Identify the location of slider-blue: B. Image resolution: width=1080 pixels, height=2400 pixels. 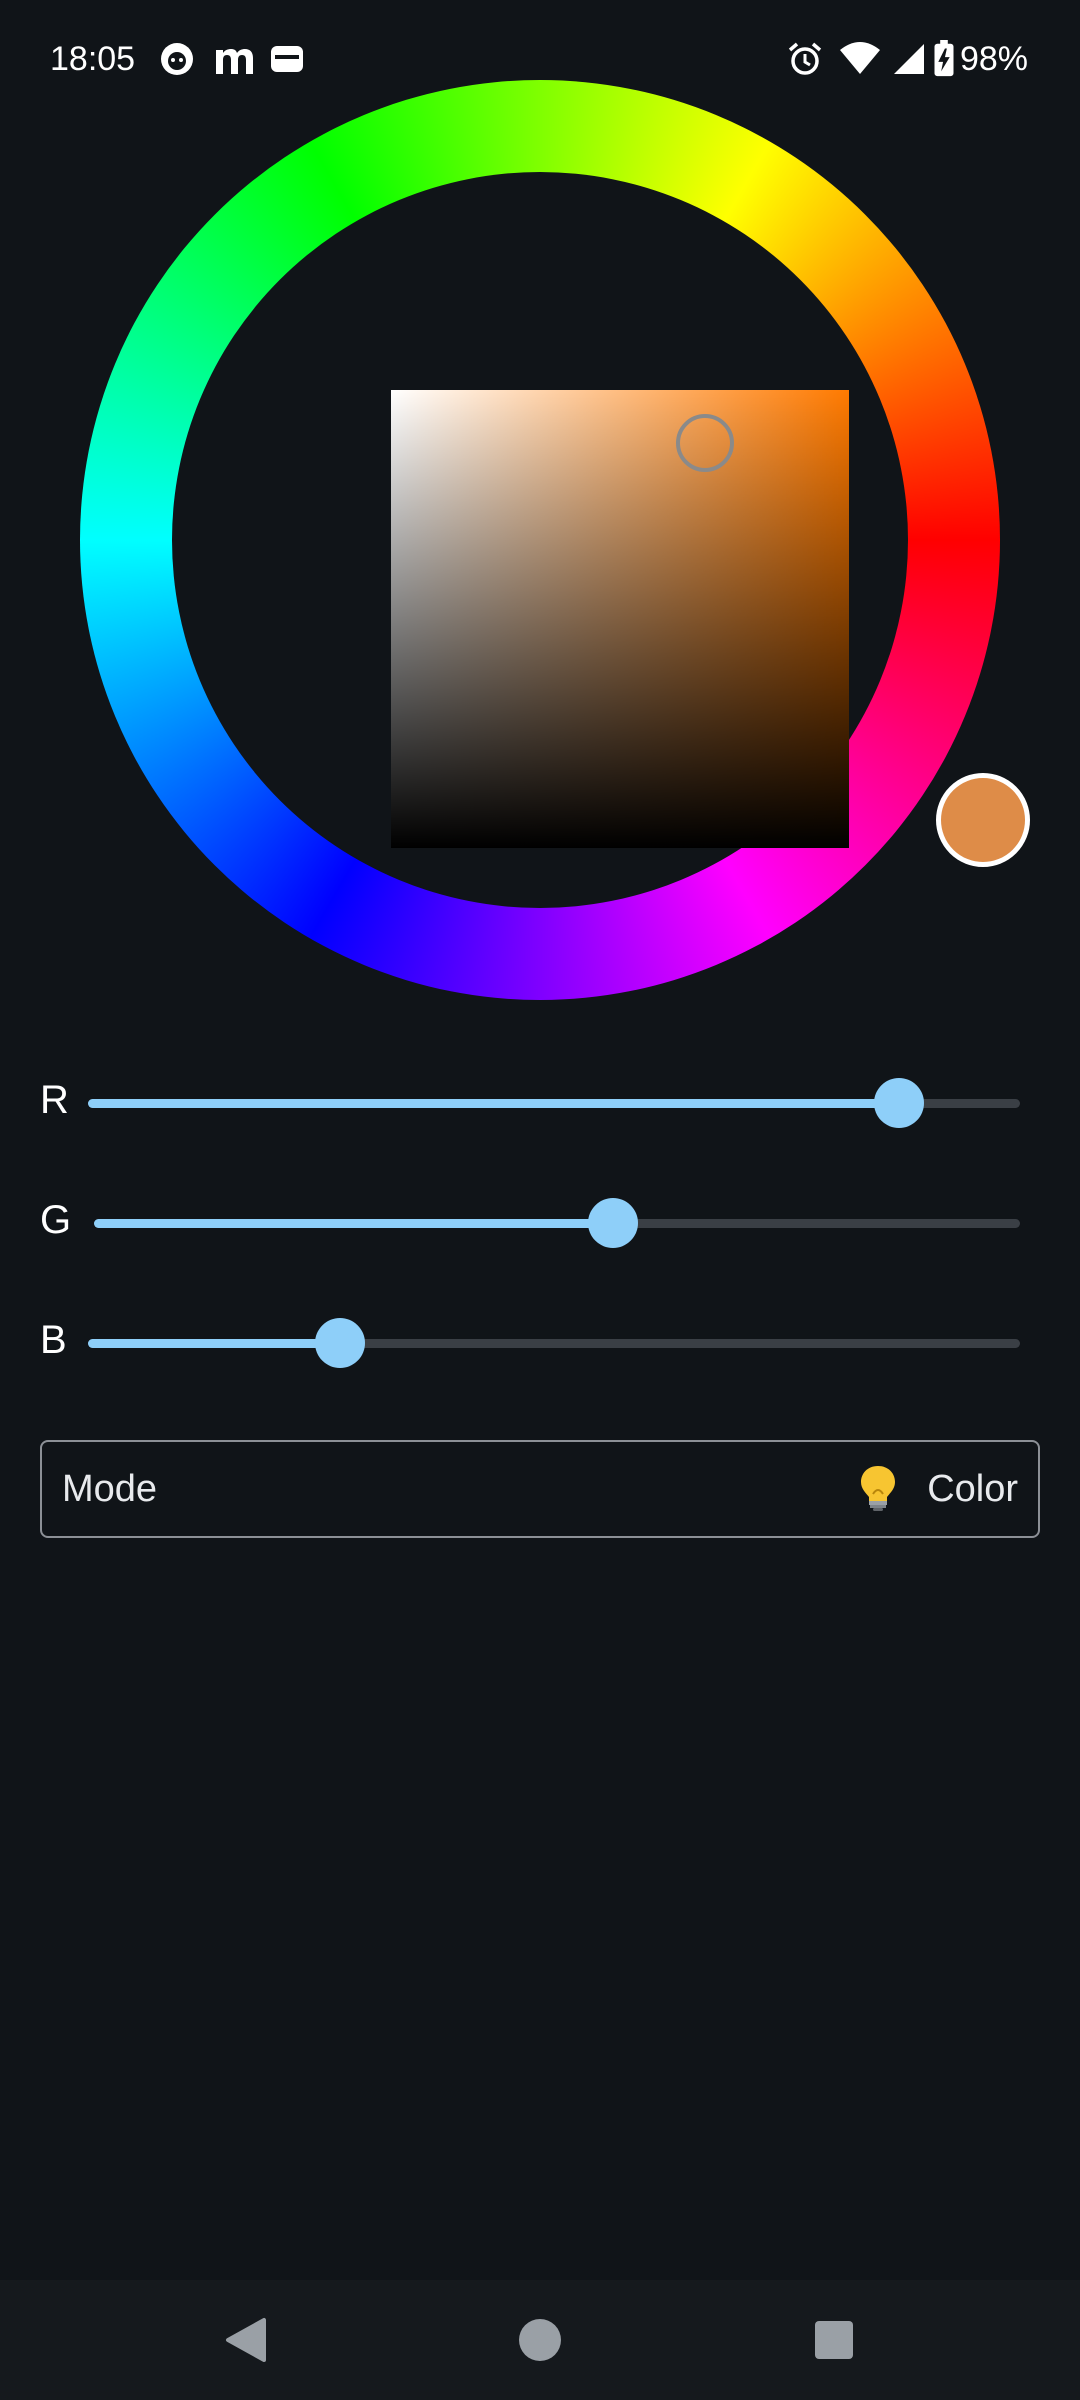
(540, 1342).